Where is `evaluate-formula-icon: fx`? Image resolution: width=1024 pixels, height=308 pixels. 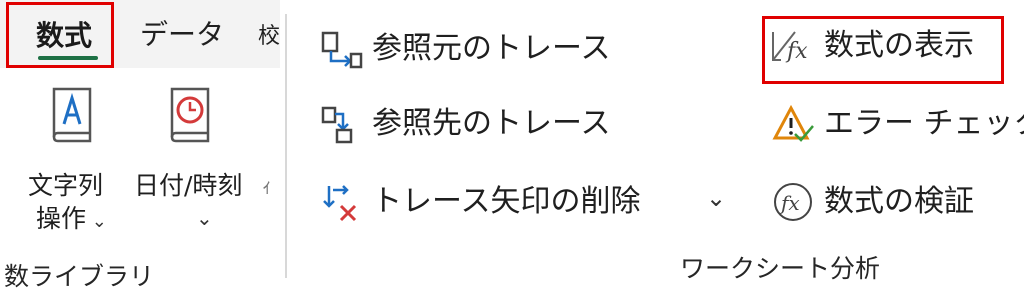 evaluate-formula-icon: fx is located at coordinates (793, 202).